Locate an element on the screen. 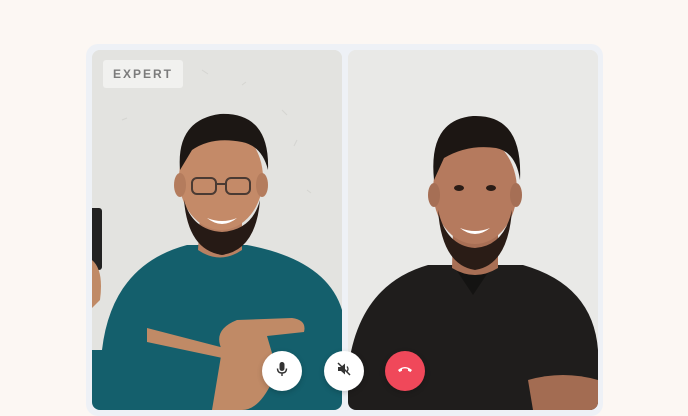 This screenshot has height=416, width=688. microphone-icon is located at coordinates (282, 371).